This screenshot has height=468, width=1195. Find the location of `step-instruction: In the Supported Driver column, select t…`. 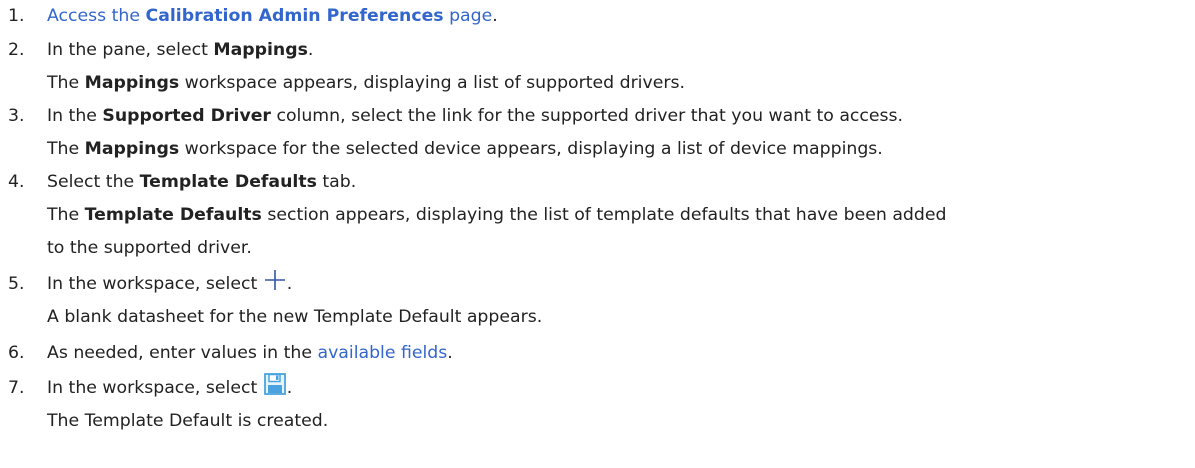

step-instruction: In the Supported Driver column, select t… is located at coordinates (475, 116).